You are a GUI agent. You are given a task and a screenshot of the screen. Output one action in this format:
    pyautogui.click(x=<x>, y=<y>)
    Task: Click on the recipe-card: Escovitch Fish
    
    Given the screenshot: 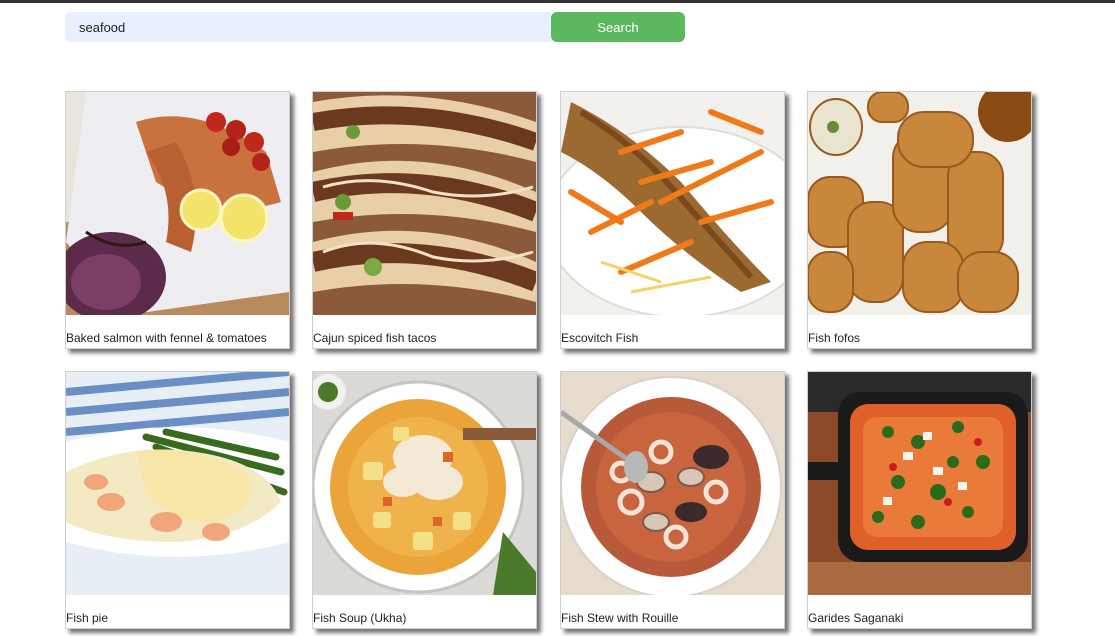 What is the action you would take?
    pyautogui.click(x=672, y=220)
    